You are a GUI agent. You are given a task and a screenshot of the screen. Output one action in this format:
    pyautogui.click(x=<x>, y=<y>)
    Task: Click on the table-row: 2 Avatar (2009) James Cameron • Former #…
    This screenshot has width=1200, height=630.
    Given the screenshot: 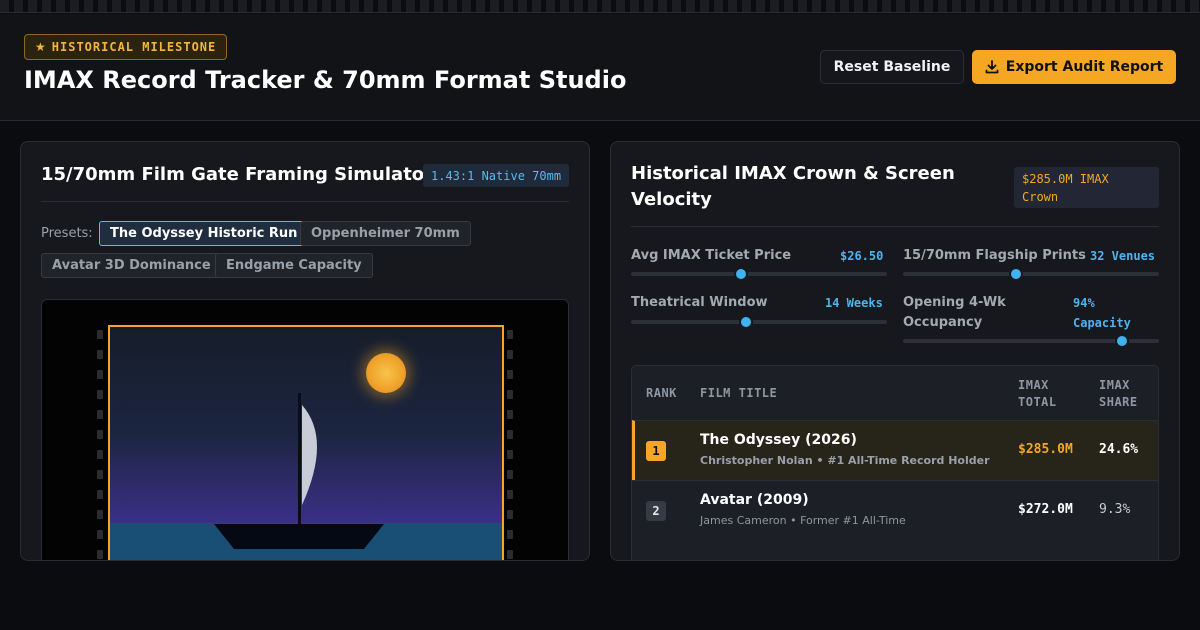 What is the action you would take?
    pyautogui.click(x=895, y=510)
    